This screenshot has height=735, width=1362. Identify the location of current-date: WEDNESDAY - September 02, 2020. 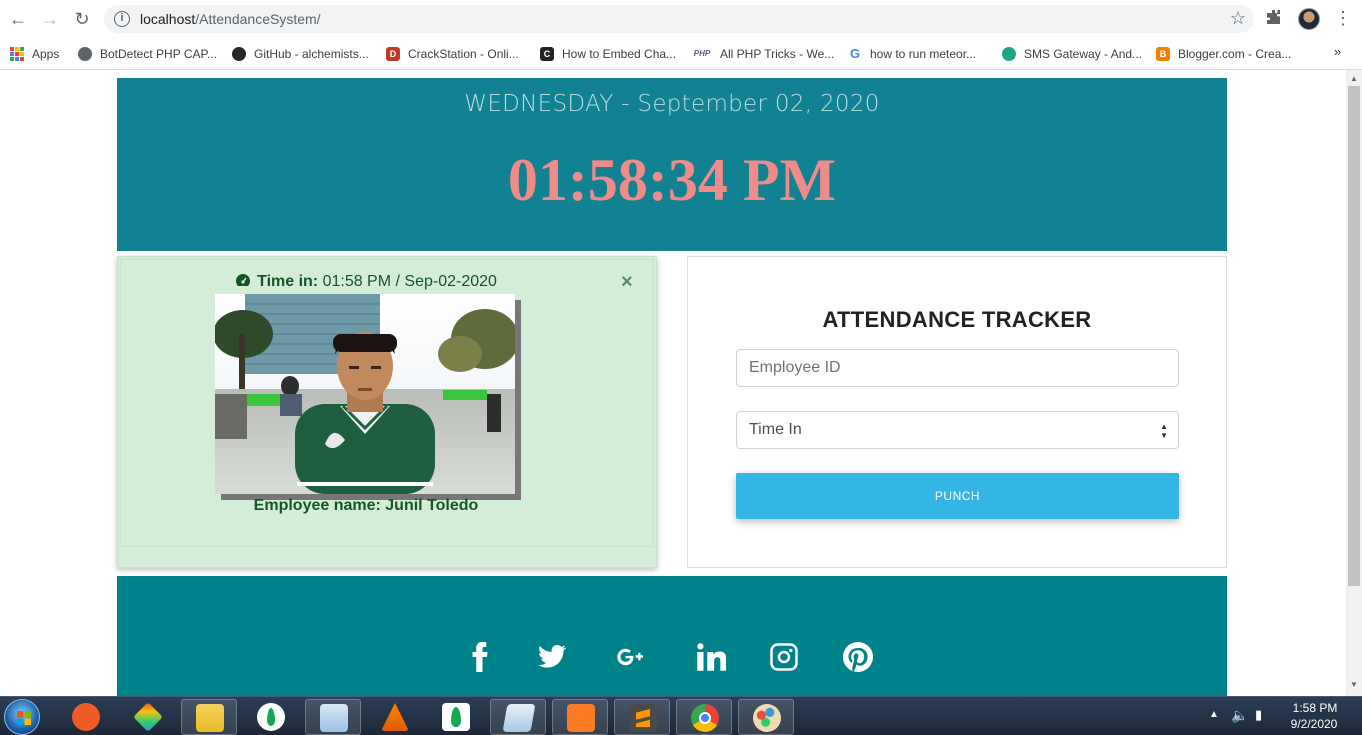
(672, 104).